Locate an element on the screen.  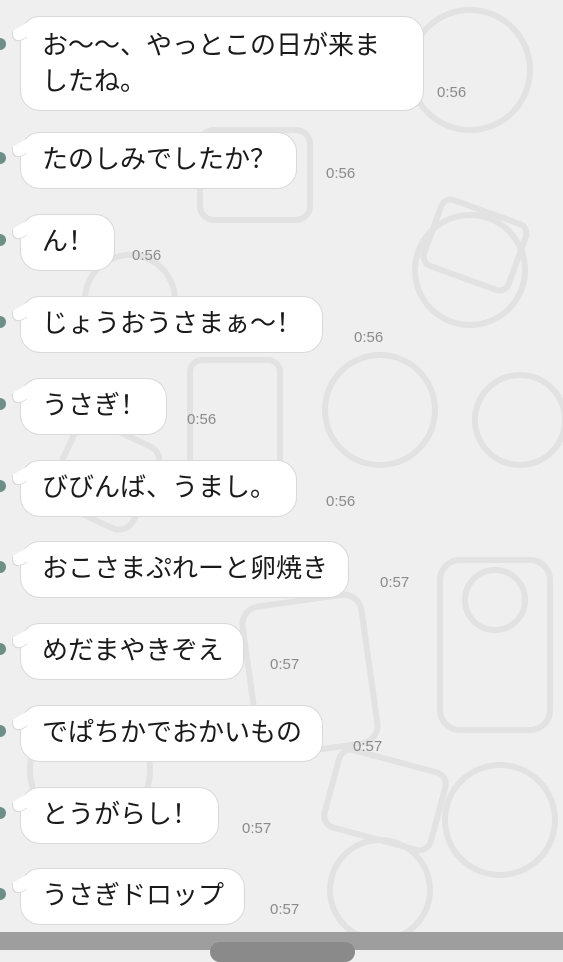
message-bubble: でぱちかでおかいもの is located at coordinates (172, 733).